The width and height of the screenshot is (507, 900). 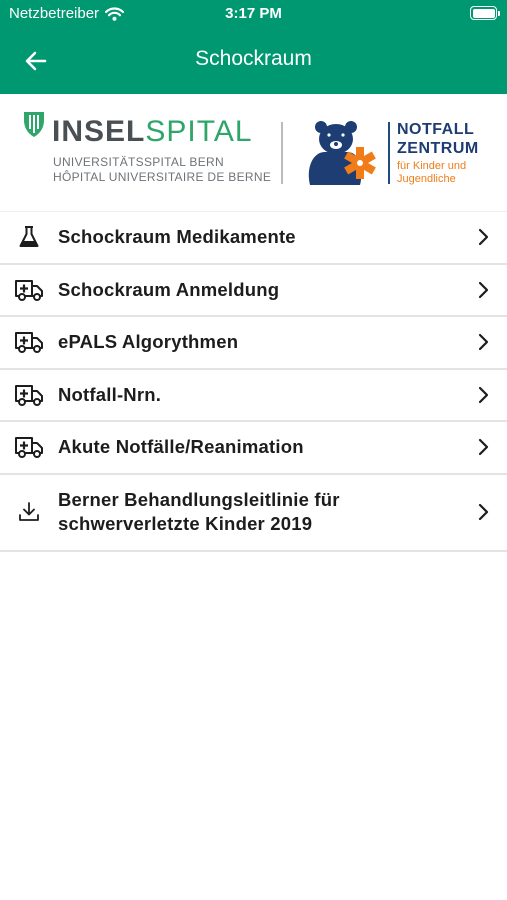 What do you see at coordinates (181, 447) in the screenshot?
I see `menu-item-label: Akute Notfälle/Reanimation` at bounding box center [181, 447].